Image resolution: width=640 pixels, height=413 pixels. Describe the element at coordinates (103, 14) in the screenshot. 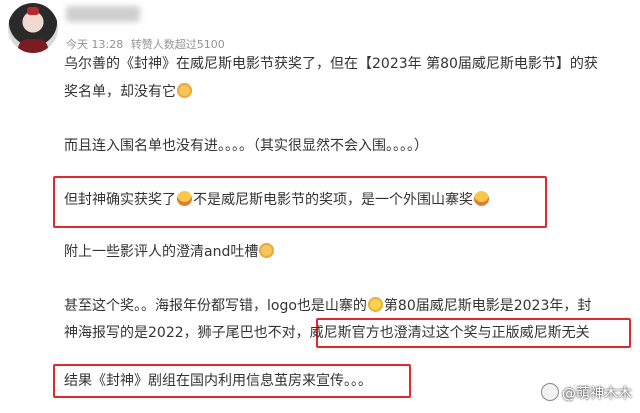

I see `username-blurred` at that location.